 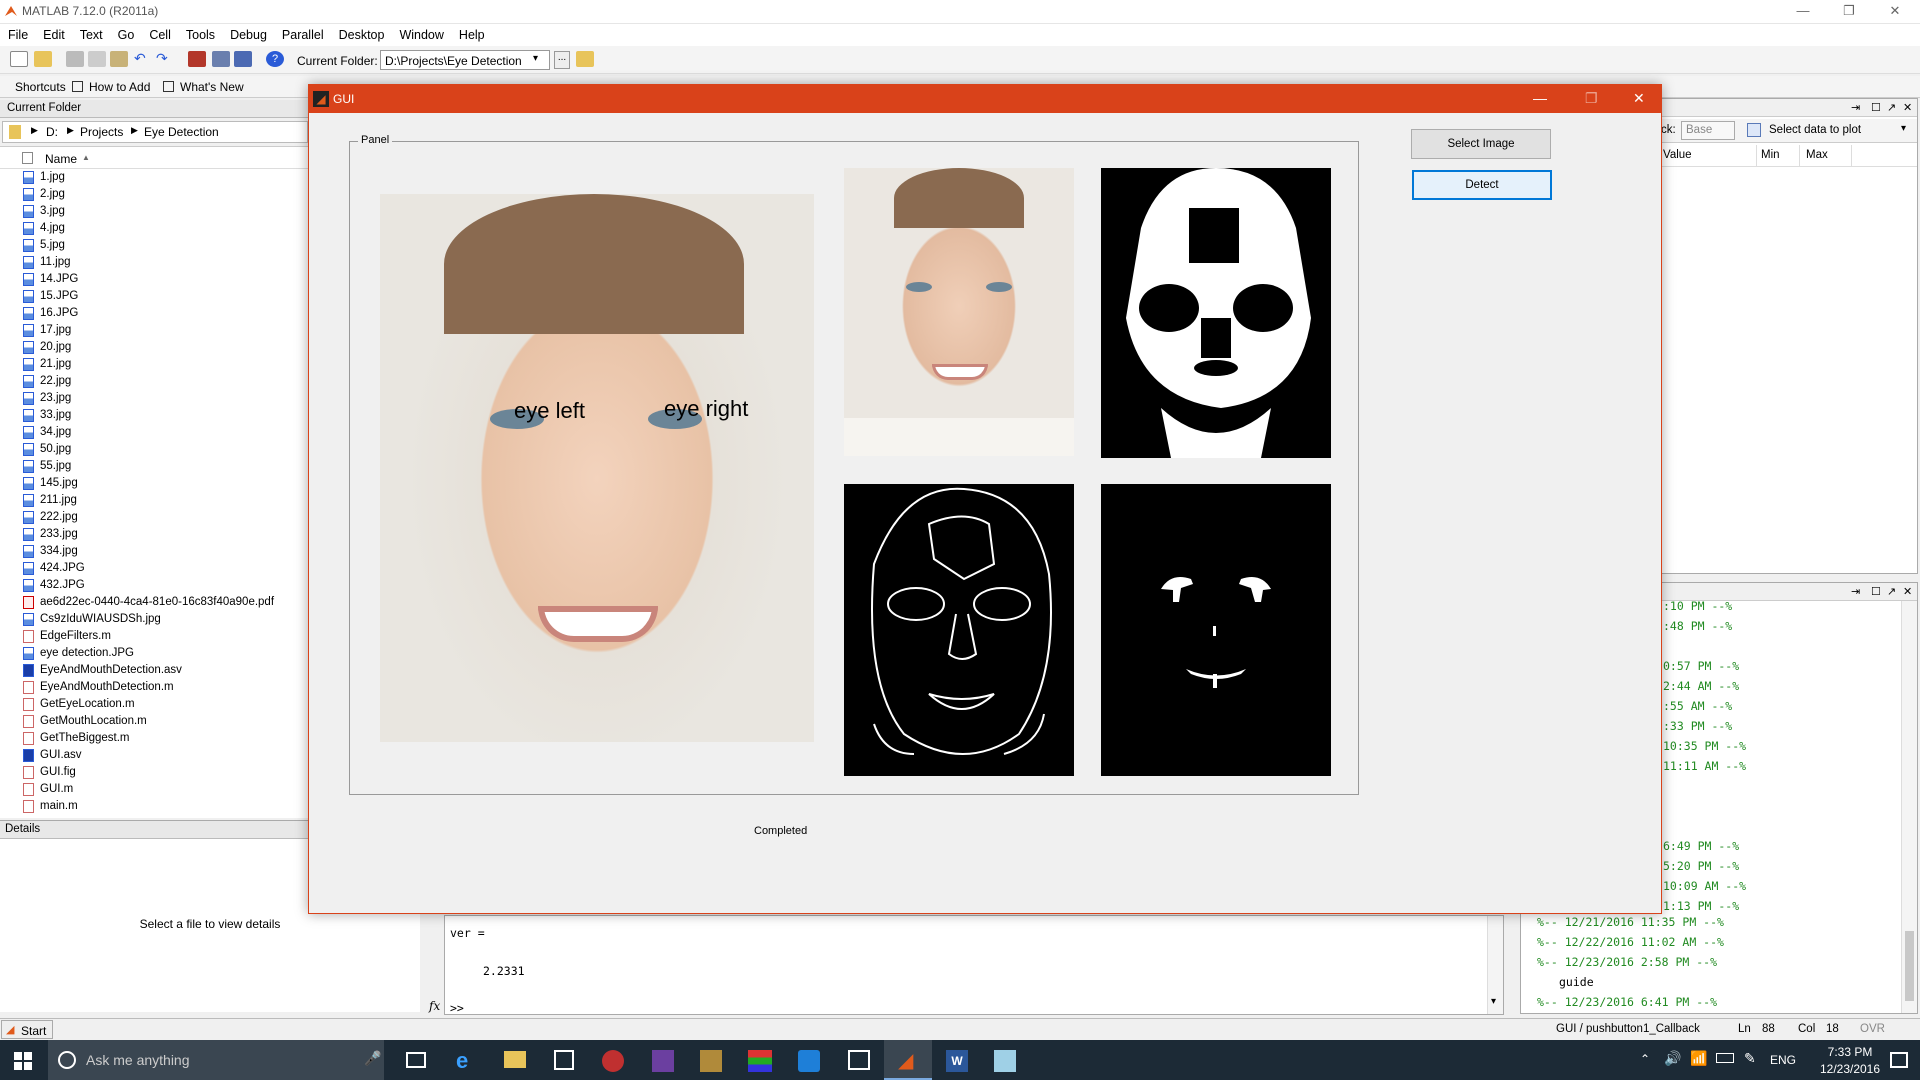 What do you see at coordinates (462, 1061) in the screenshot?
I see `edge-browser-icon: e` at bounding box center [462, 1061].